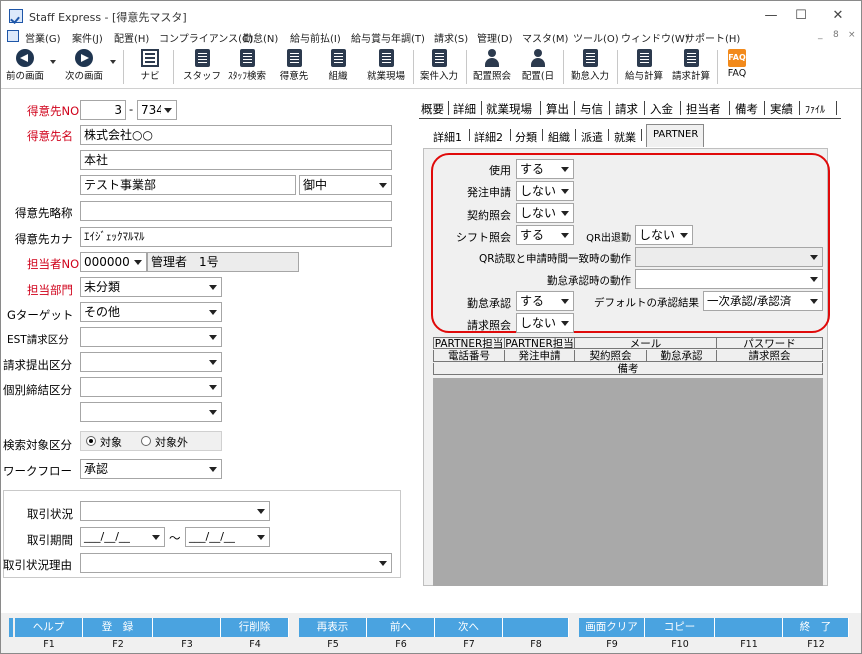  Describe the element at coordinates (781, 109) in the screenshot. I see `tab-results: 実績` at that location.